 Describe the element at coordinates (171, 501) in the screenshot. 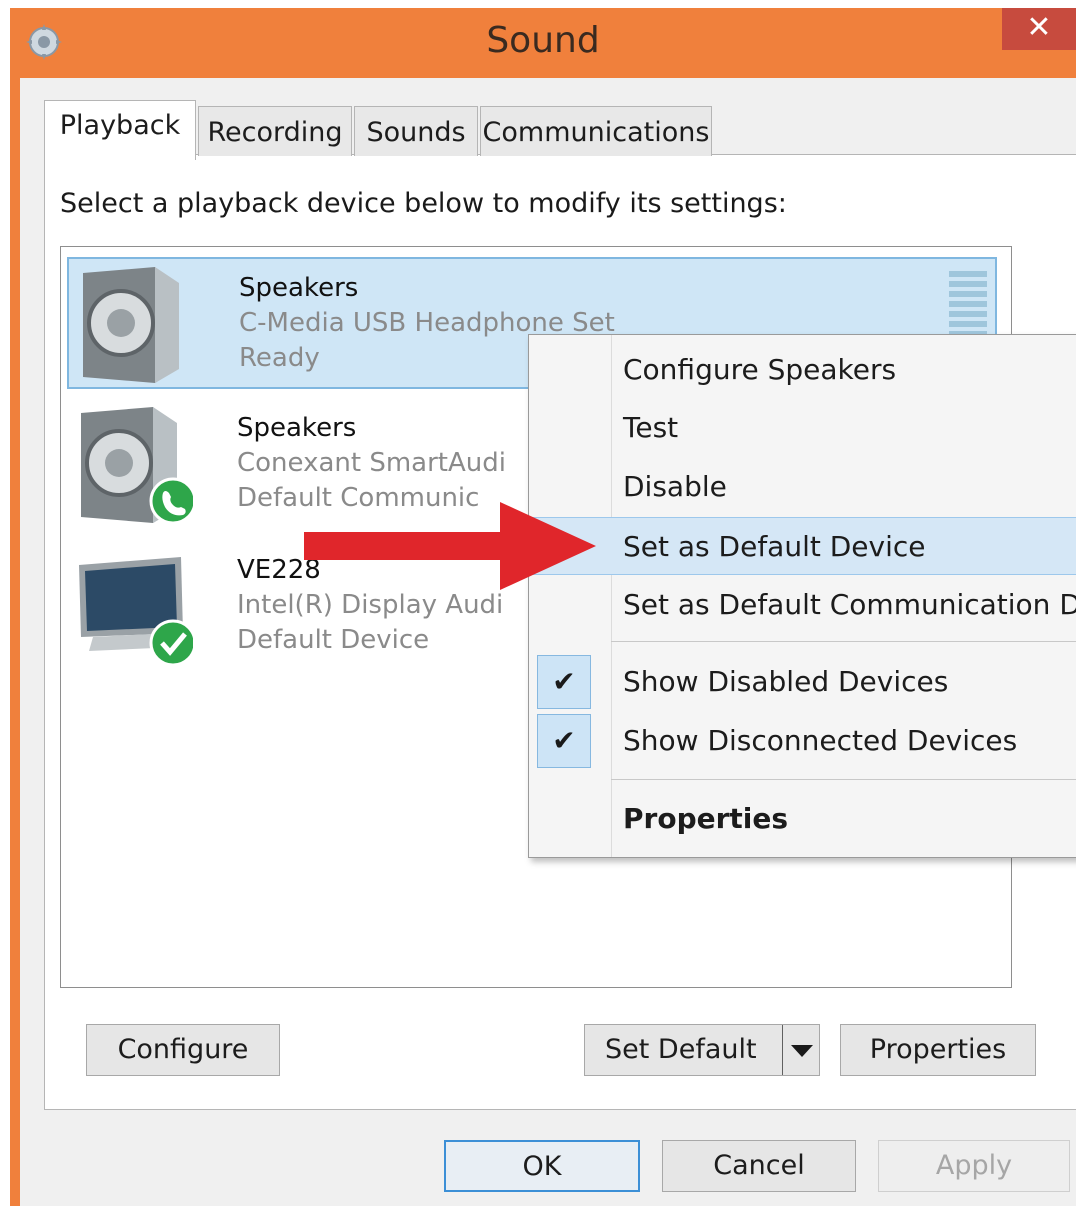

I see `phone-badge-icon` at that location.